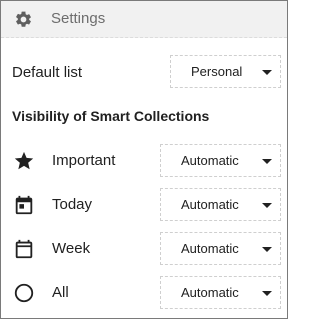 This screenshot has width=320, height=319. I want to click on visibility-label-today: Today, so click(72, 204).